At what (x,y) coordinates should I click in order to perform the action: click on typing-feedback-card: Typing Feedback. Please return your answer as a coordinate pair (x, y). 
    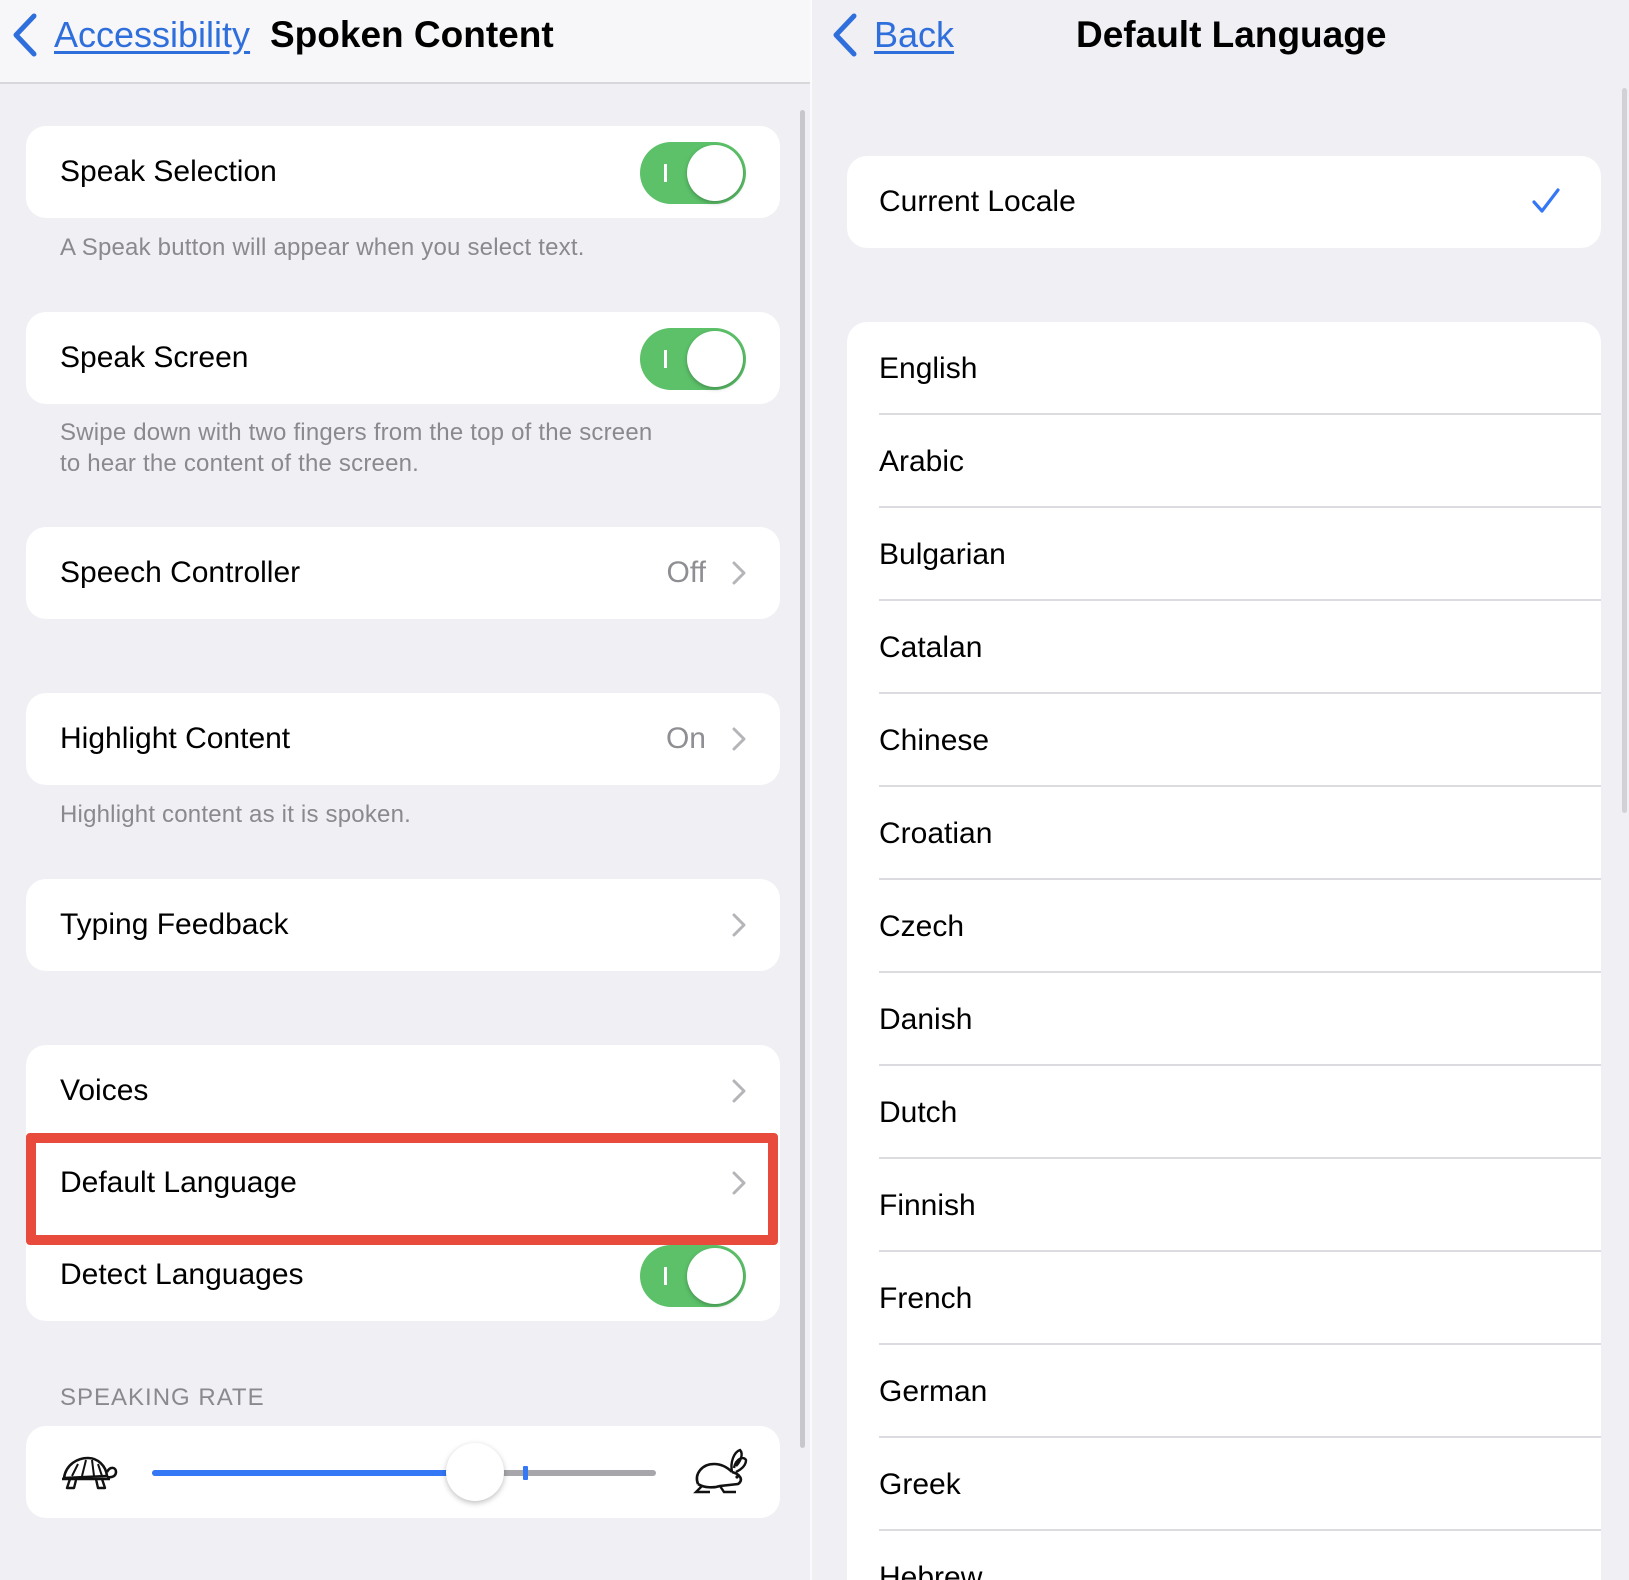
    Looking at the image, I should click on (403, 925).